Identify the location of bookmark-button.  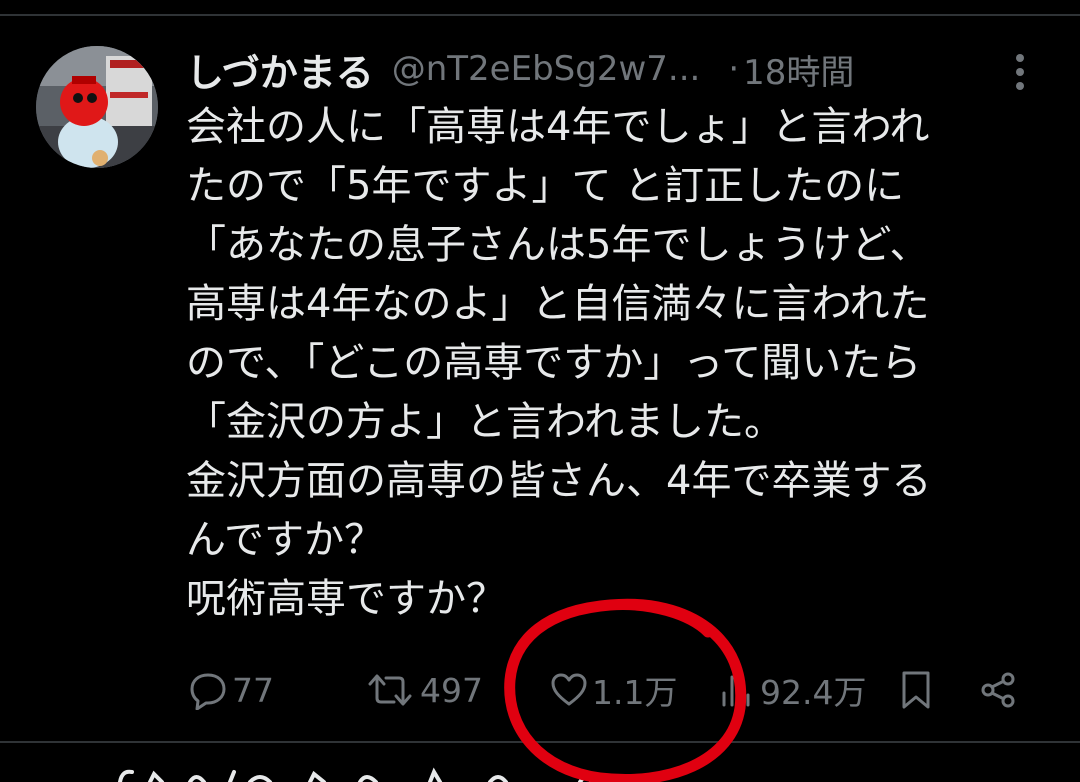
(916, 690).